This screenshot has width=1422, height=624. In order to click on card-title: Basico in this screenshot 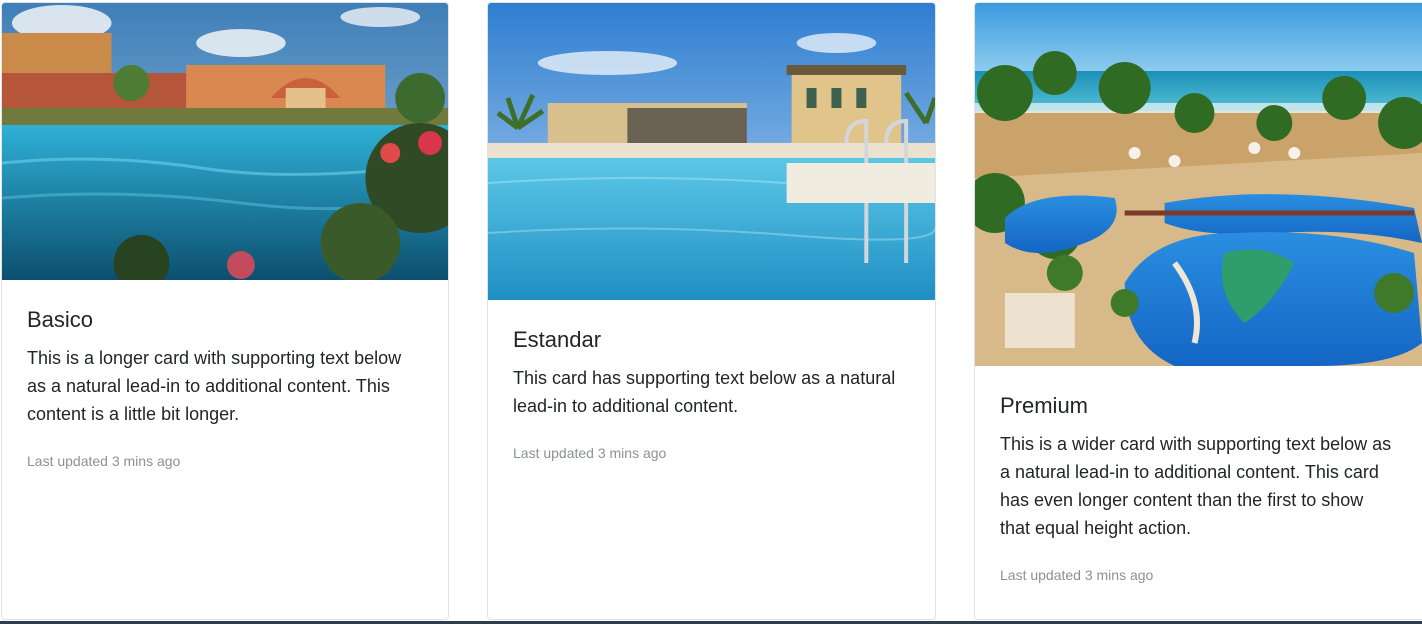, I will do `click(60, 319)`.